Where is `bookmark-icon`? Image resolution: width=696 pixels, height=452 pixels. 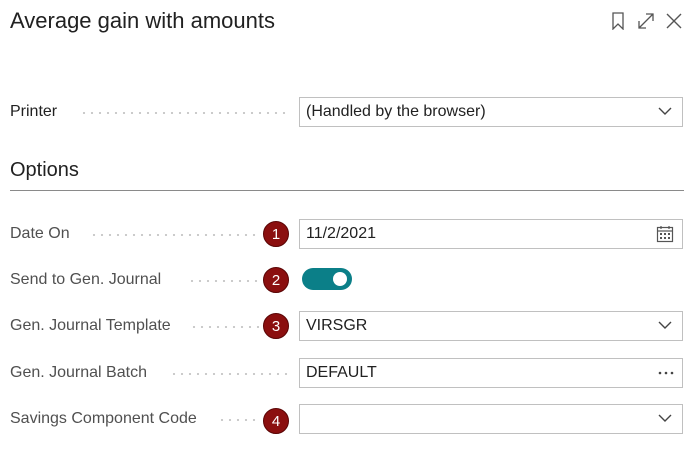 bookmark-icon is located at coordinates (618, 21).